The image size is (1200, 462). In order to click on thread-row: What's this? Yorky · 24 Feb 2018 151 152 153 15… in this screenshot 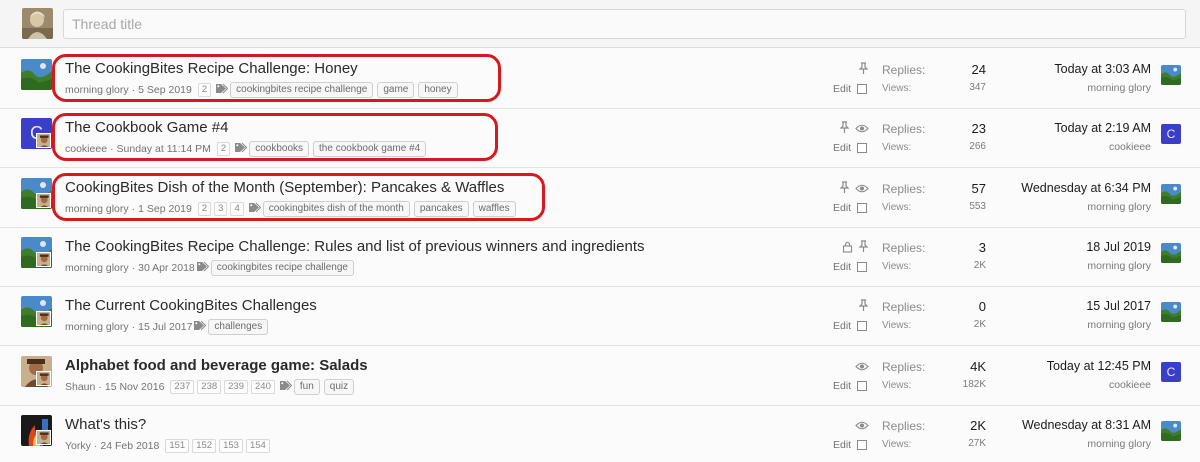, I will do `click(600, 433)`.